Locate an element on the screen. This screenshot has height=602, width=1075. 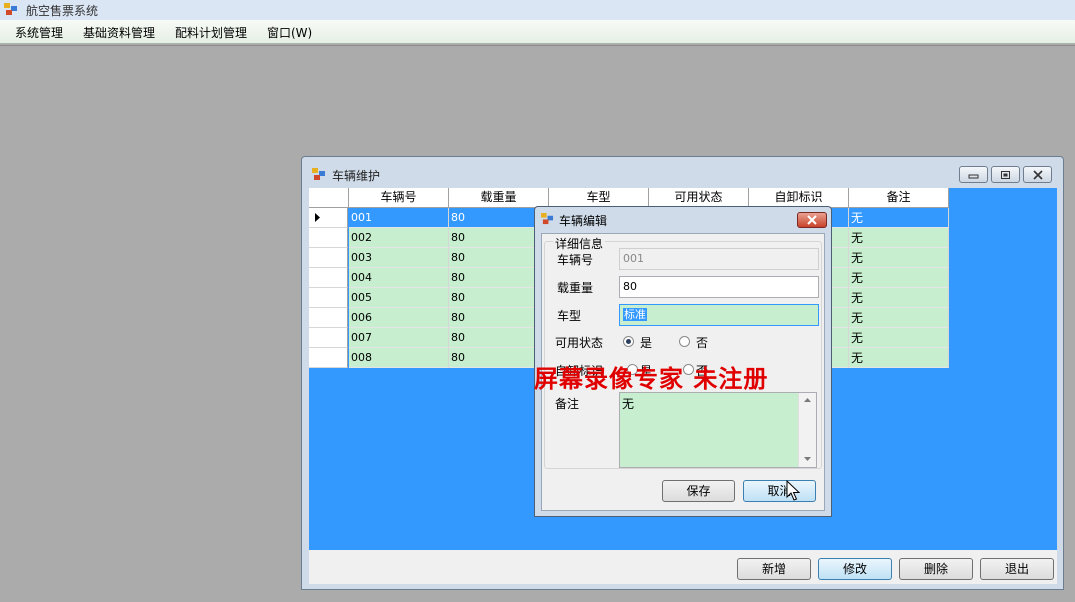
cell-vehicle-no: 005 is located at coordinates (399, 298).